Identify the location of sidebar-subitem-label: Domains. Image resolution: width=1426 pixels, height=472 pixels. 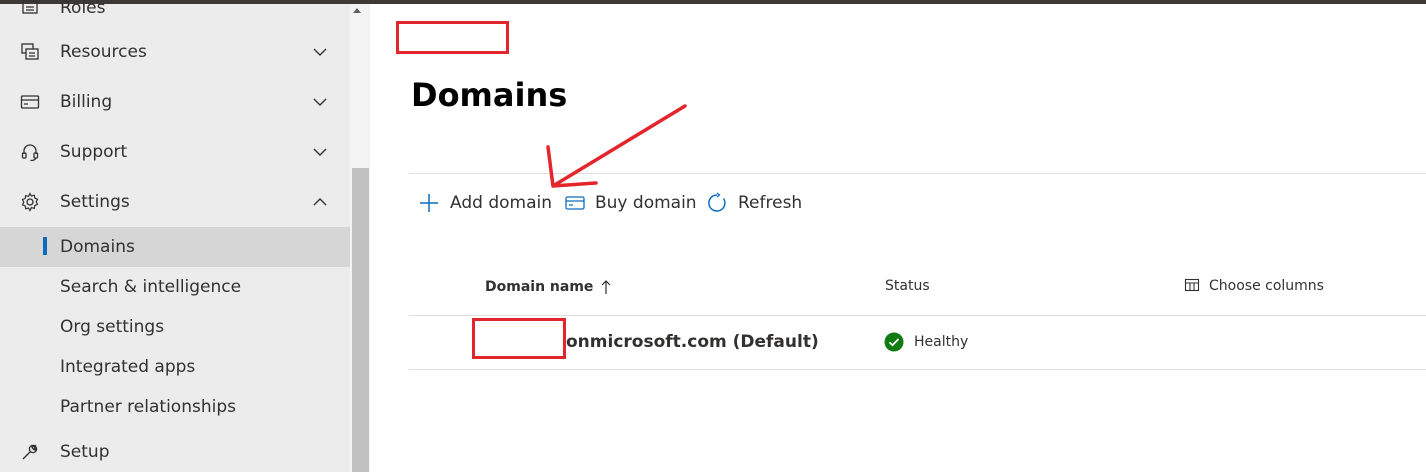
(97, 247).